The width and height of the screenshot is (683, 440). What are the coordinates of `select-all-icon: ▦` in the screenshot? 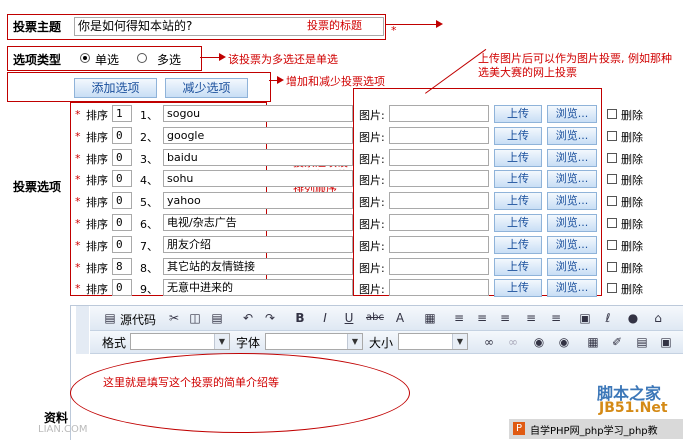 It's located at (593, 342).